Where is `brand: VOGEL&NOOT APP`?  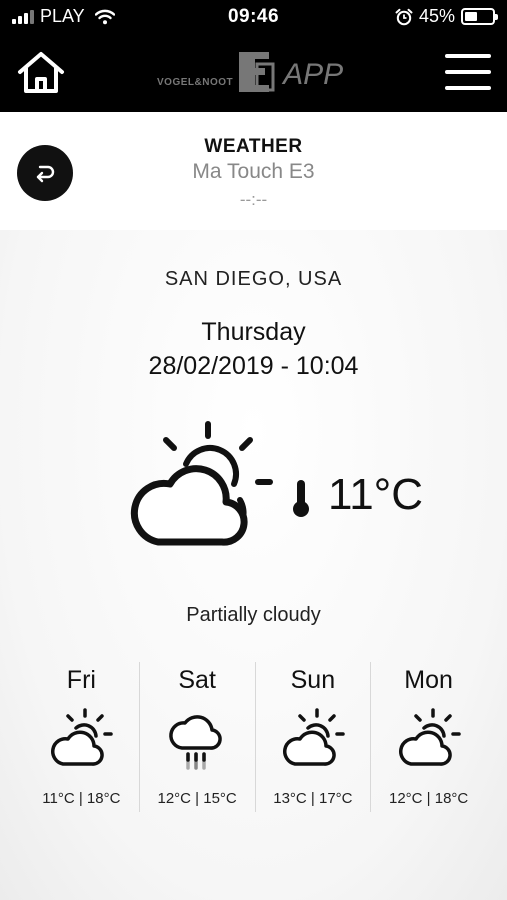 brand: VOGEL&NOOT APP is located at coordinates (250, 74).